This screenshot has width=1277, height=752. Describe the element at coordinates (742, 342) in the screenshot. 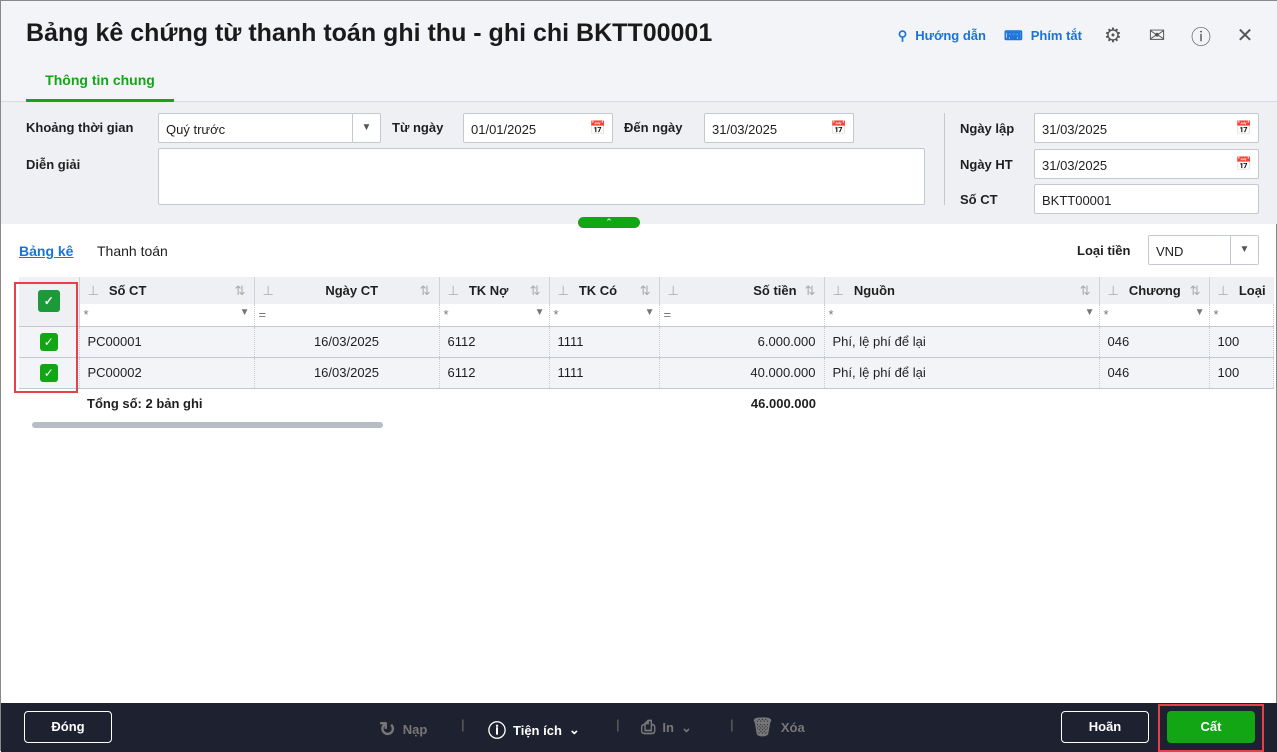

I see `cell-amount: 6.000.000` at that location.